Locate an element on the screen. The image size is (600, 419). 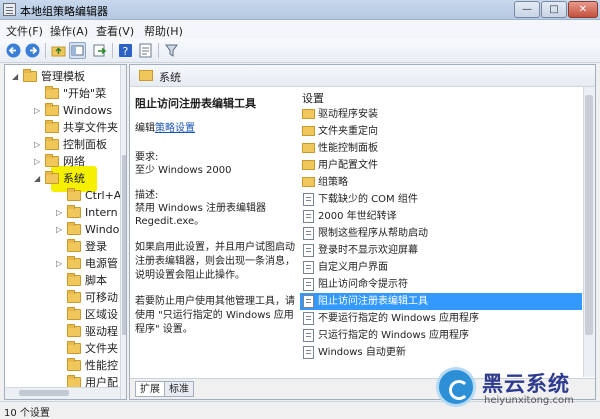
edit-prefix: 编辑 is located at coordinates (145, 128).